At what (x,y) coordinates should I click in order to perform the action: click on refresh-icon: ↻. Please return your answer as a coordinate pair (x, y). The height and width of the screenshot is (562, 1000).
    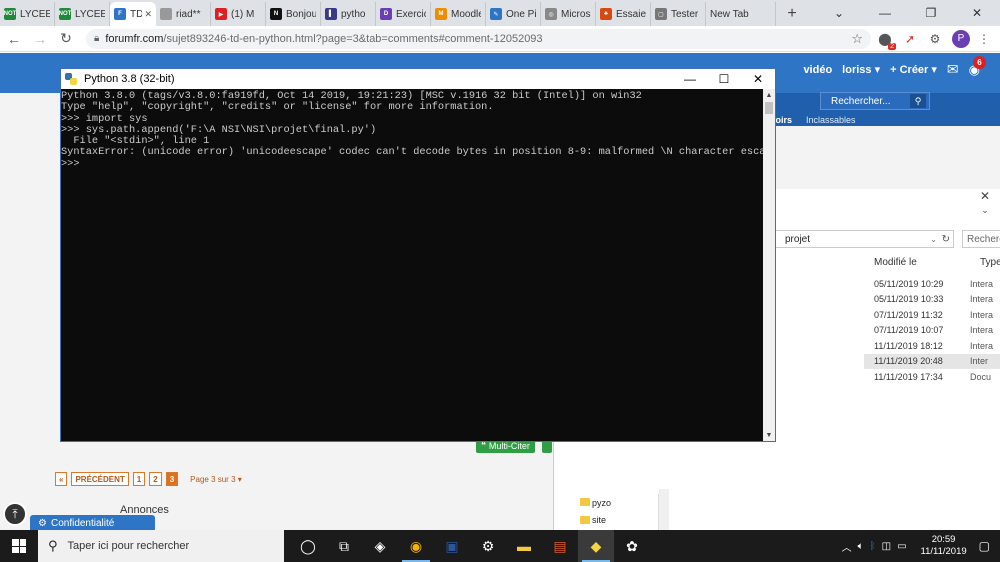
    Looking at the image, I should click on (946, 239).